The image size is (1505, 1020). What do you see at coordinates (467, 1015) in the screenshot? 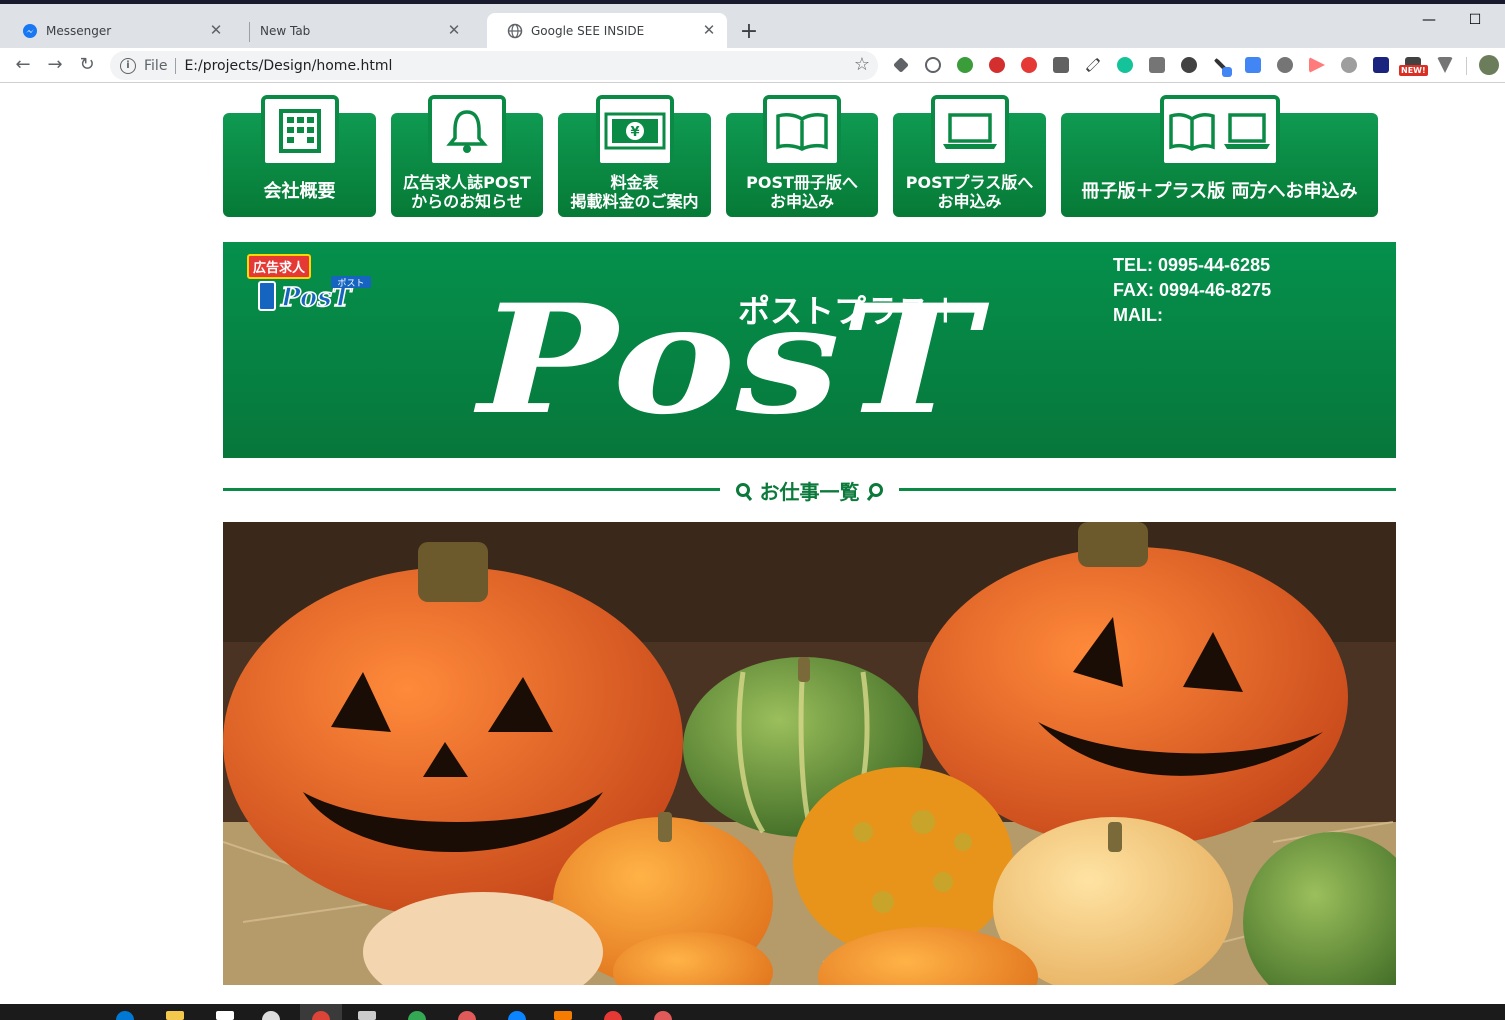
I see `pencil-app-icon` at bounding box center [467, 1015].